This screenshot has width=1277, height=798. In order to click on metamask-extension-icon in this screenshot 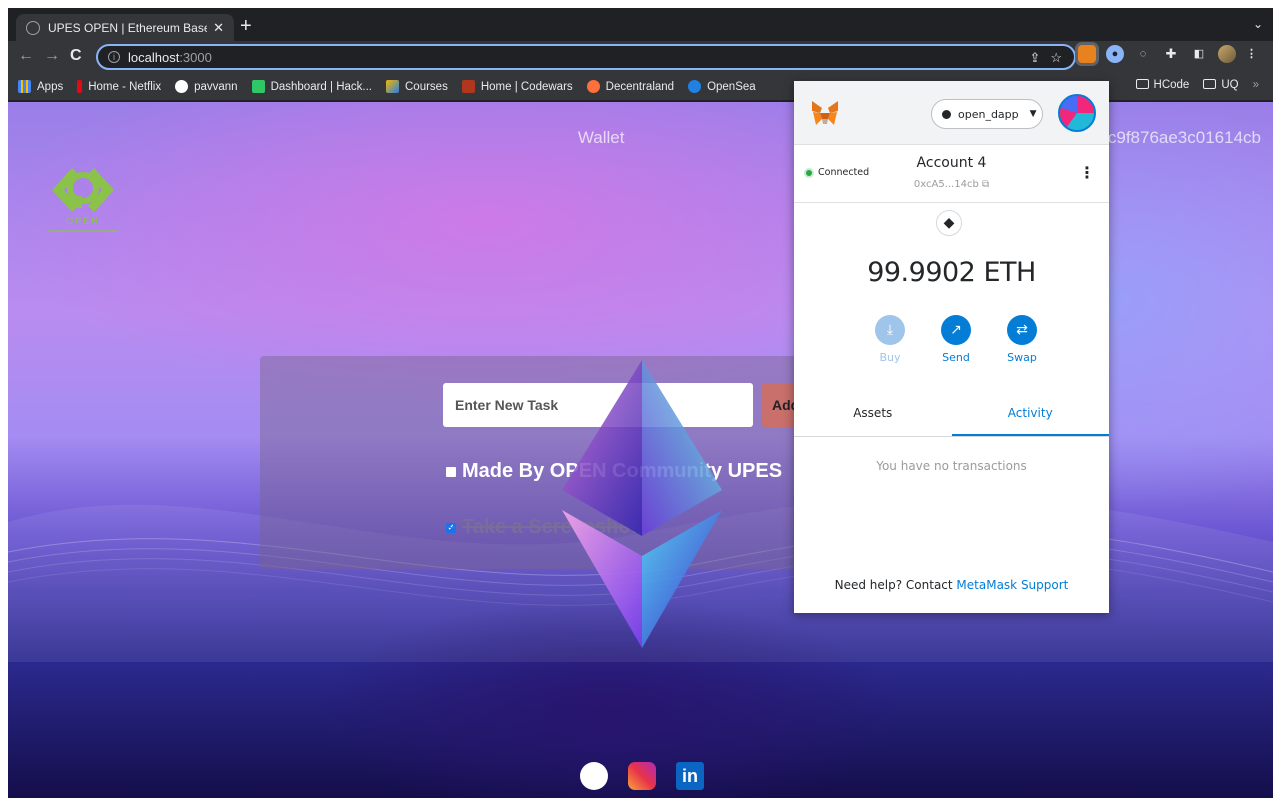, I will do `click(1087, 54)`.